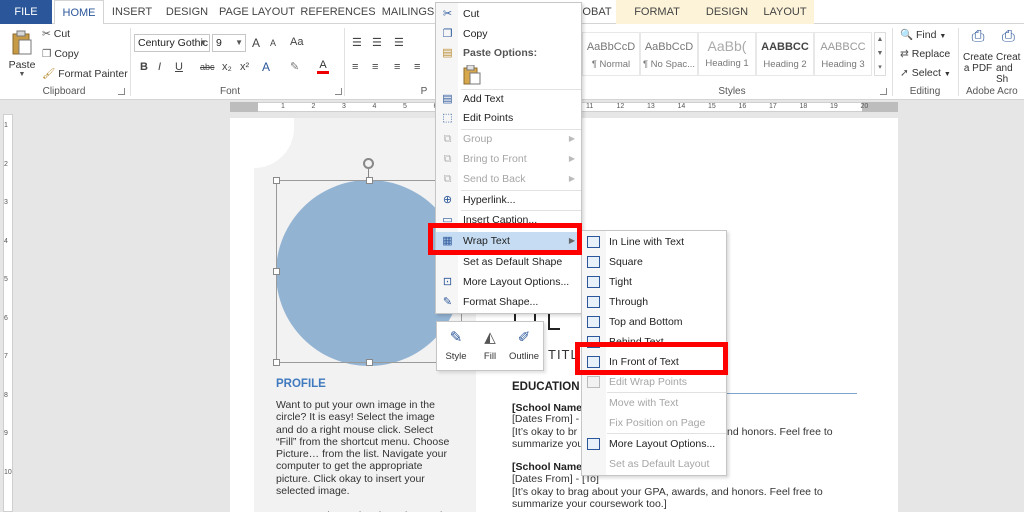 Image resolution: width=1024 pixels, height=512 pixels. Describe the element at coordinates (273, 43) in the screenshot. I see `shrink-font-button: A` at that location.